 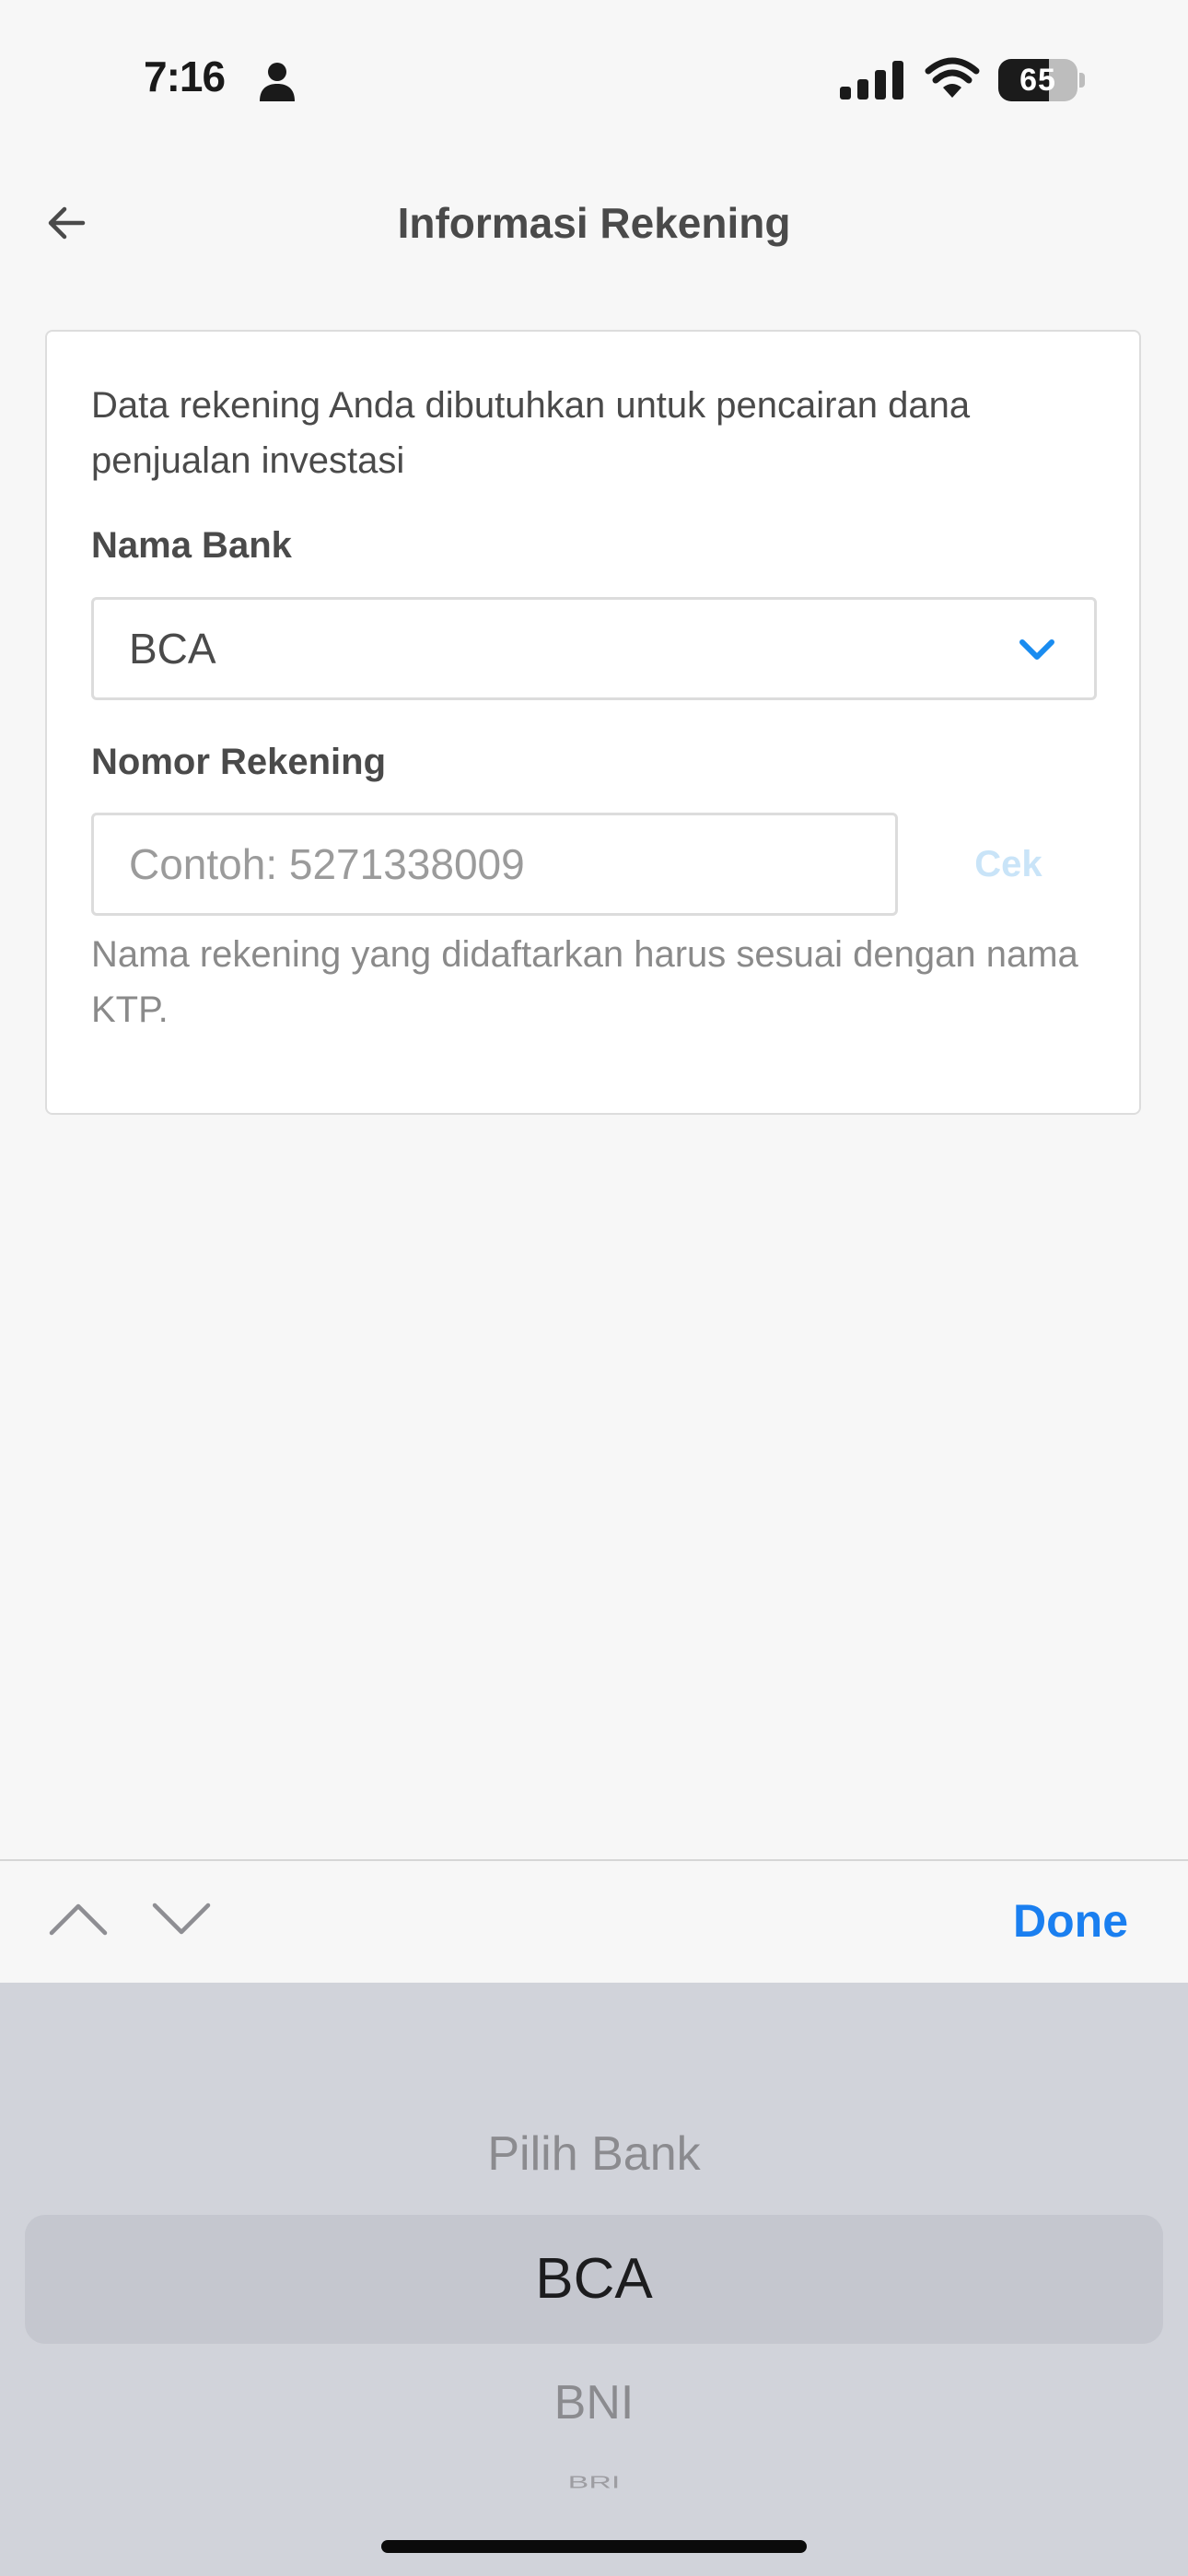 I want to click on arrow-left-icon, so click(x=67, y=223).